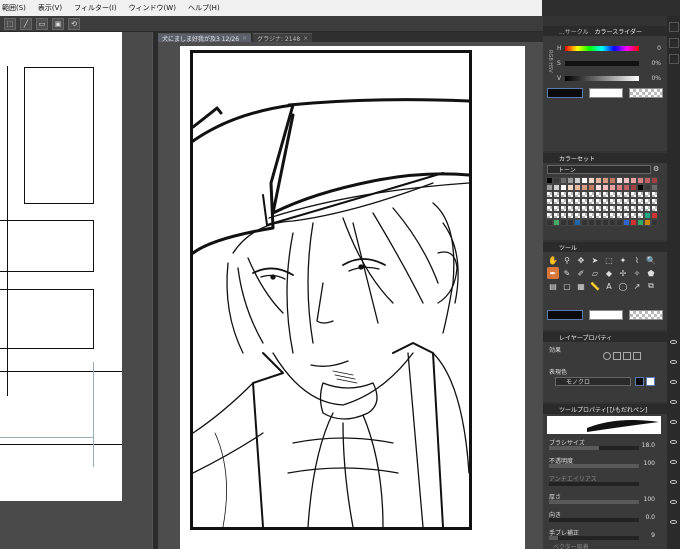  Describe the element at coordinates (553, 273) in the screenshot. I see `pen-icon: ✒` at that location.